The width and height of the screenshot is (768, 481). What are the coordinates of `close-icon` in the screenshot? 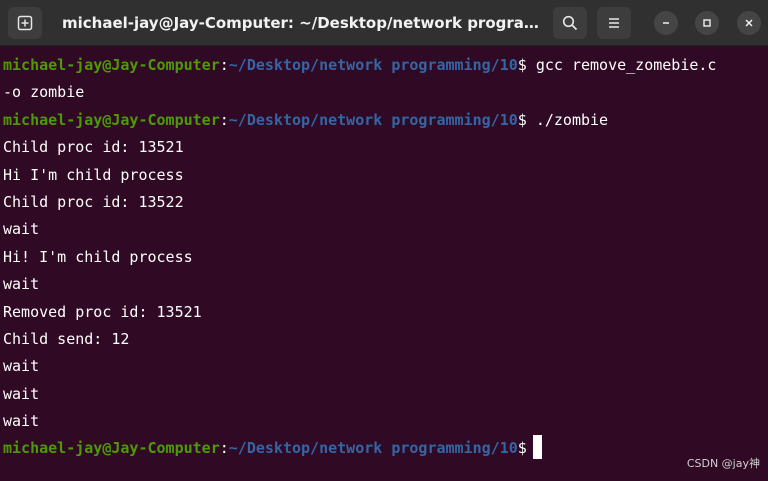 It's located at (749, 23).